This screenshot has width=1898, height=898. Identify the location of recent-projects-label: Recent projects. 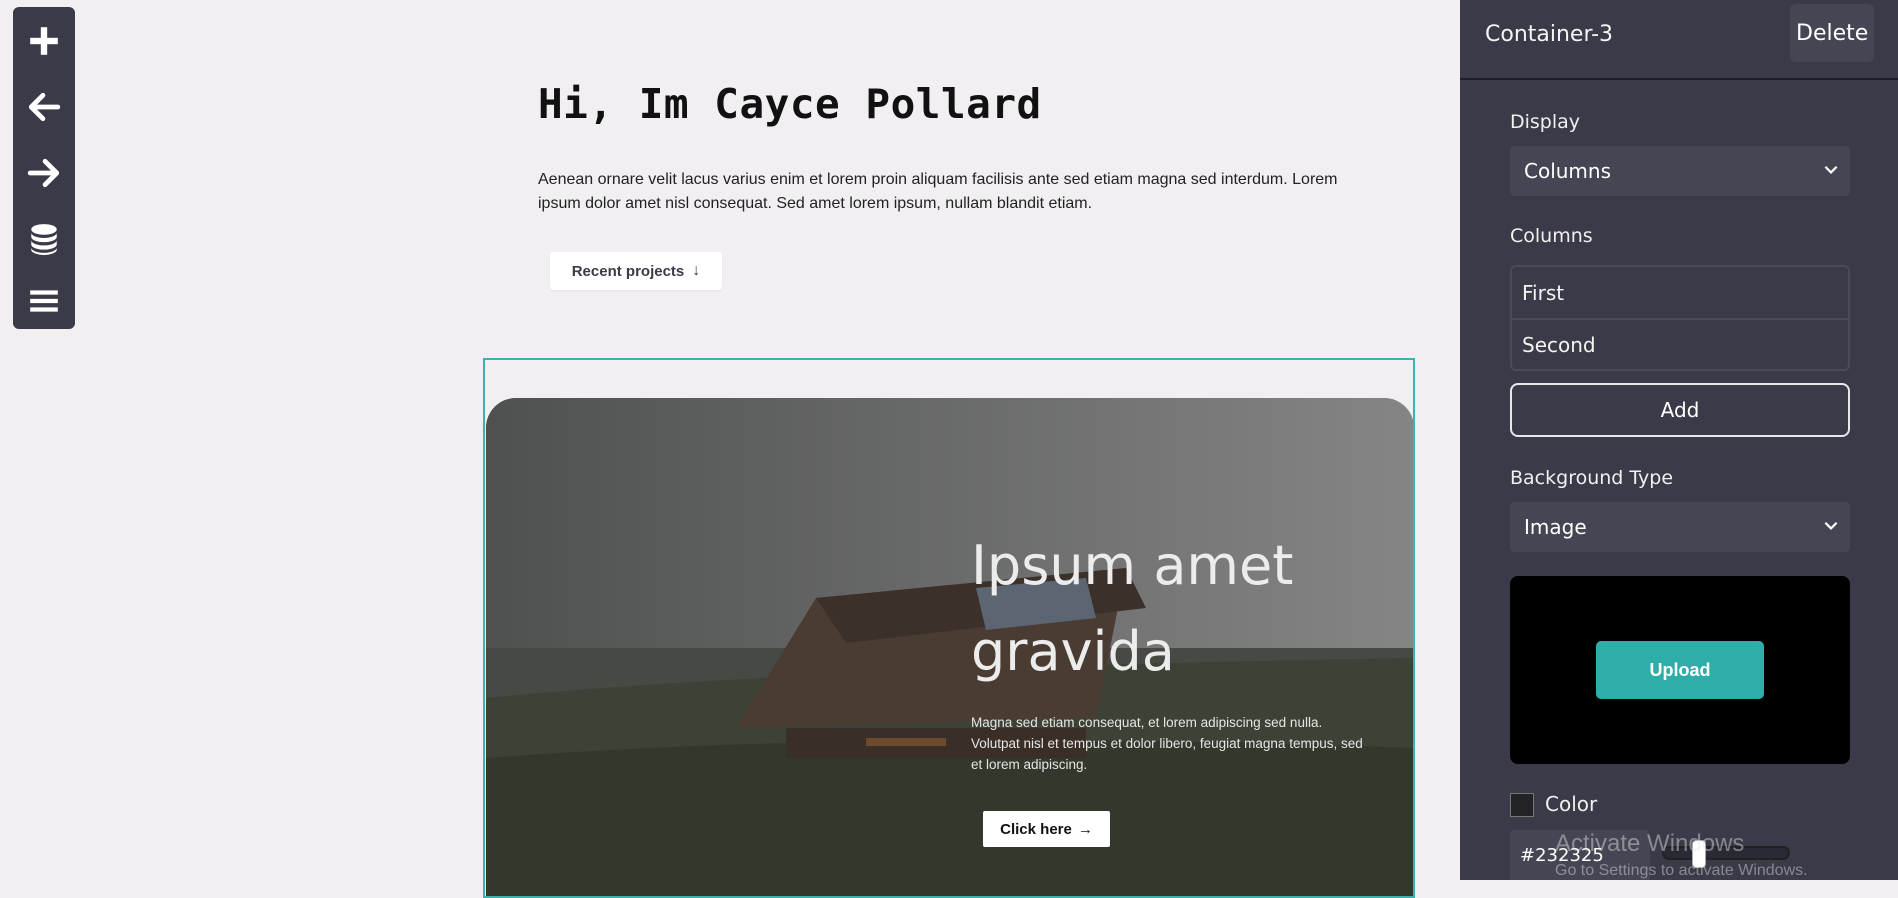
(628, 271).